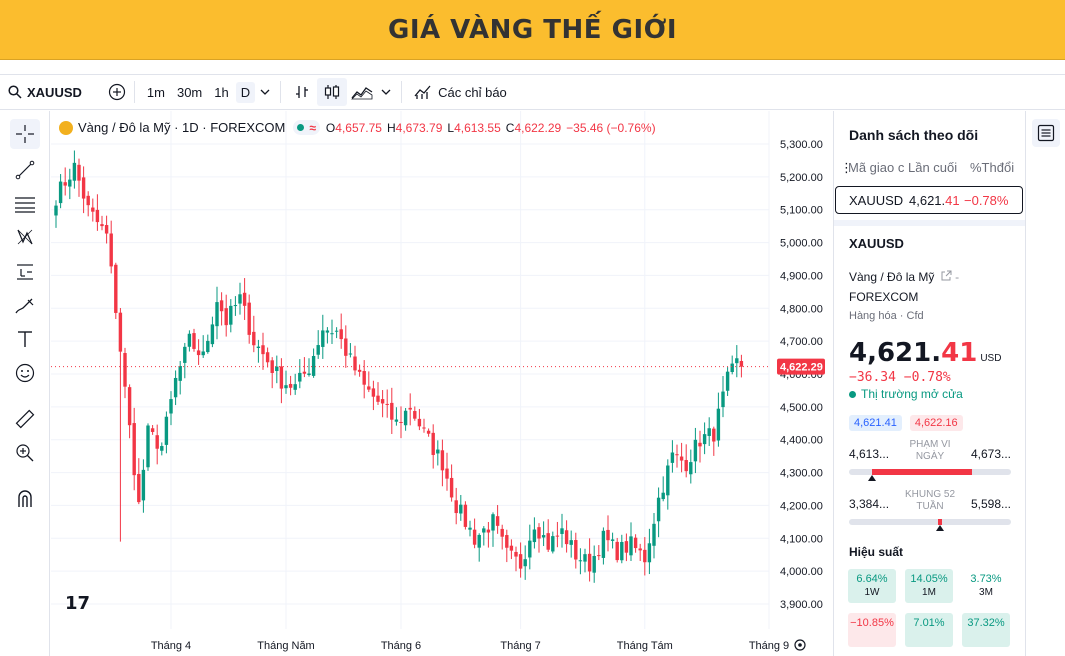  Describe the element at coordinates (937, 243) in the screenshot. I see `details-symbol: XAUUSD` at that location.